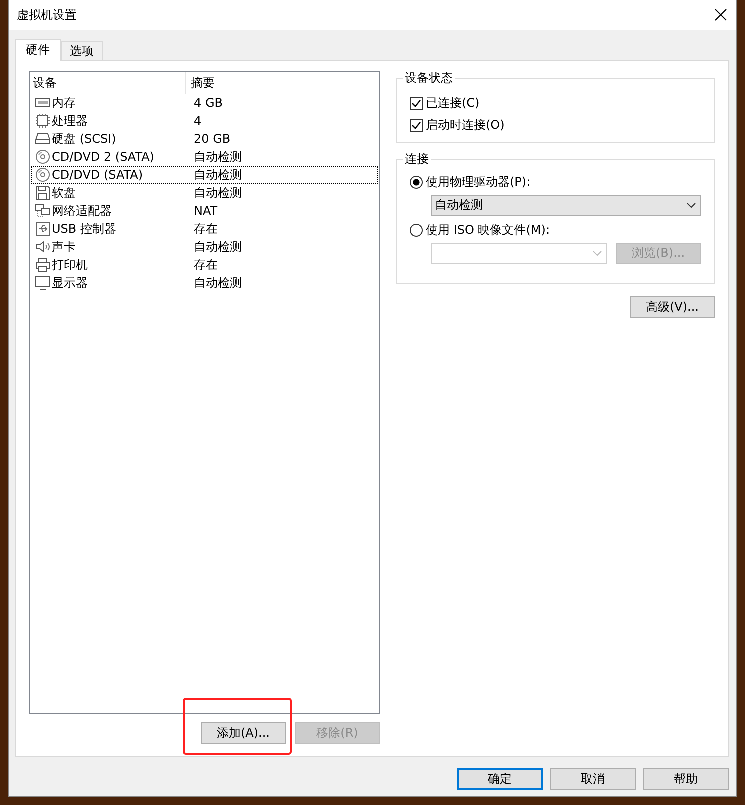  I want to click on checkbox-label: 启动时连接(O), so click(465, 125).